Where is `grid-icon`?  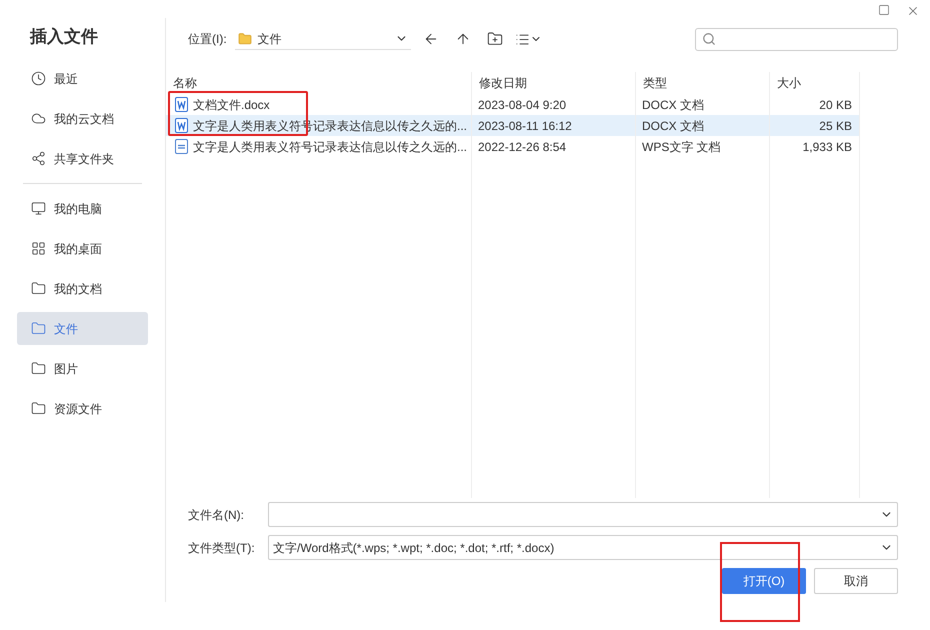
grid-icon is located at coordinates (38, 248).